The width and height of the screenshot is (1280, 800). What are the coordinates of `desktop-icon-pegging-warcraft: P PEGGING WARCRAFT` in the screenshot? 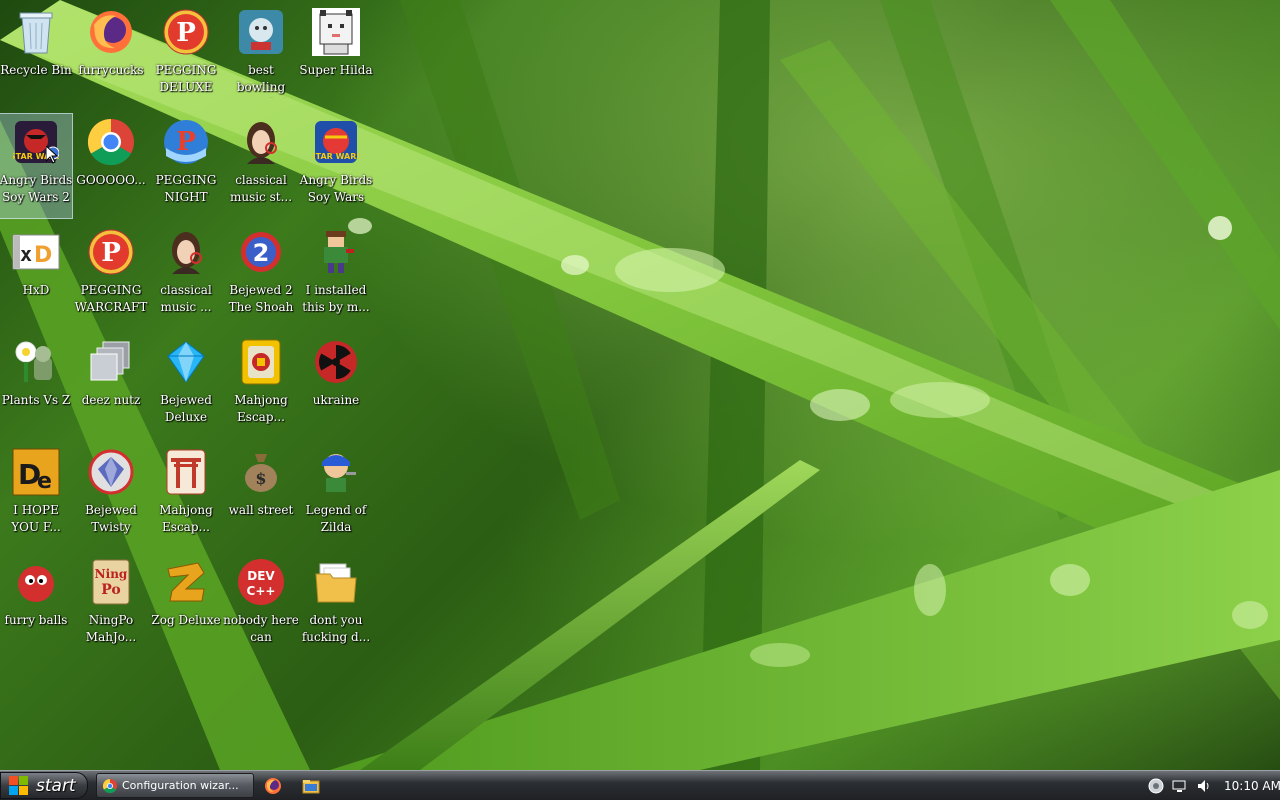 It's located at (111, 276).